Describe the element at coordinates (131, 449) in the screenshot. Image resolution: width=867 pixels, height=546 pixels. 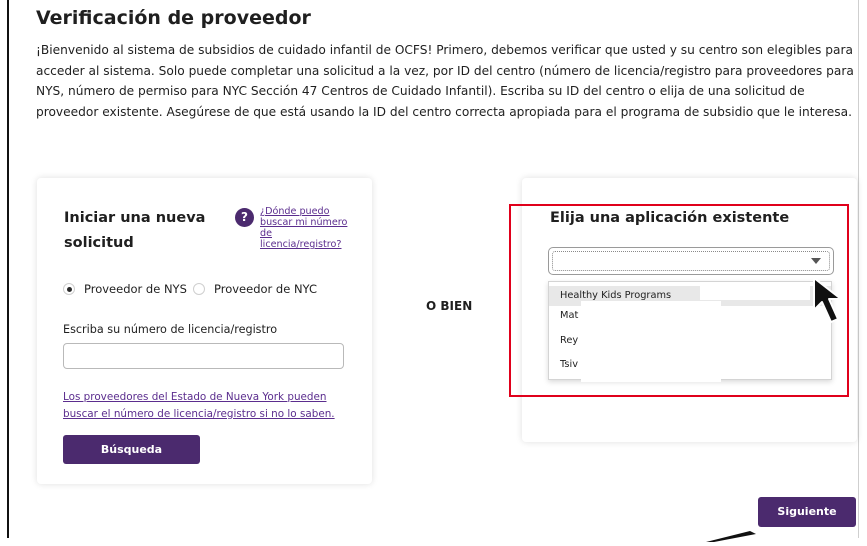
I see `search-button: Búsqueda` at that location.